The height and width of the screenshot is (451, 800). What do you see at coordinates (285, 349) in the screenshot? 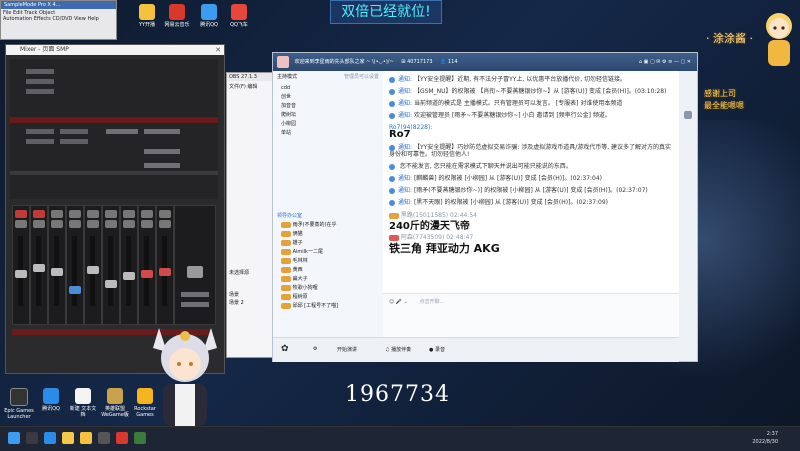
I see `flower-icon: ✿` at bounding box center [285, 349].